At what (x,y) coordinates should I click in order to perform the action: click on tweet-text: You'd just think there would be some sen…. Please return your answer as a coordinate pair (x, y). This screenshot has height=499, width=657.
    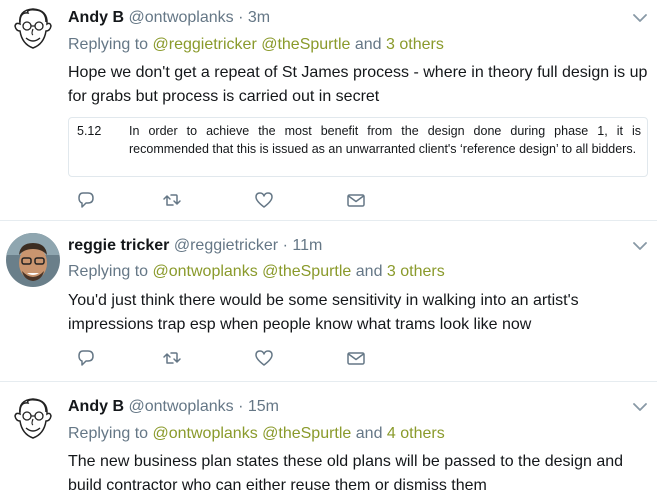
    Looking at the image, I should click on (323, 312).